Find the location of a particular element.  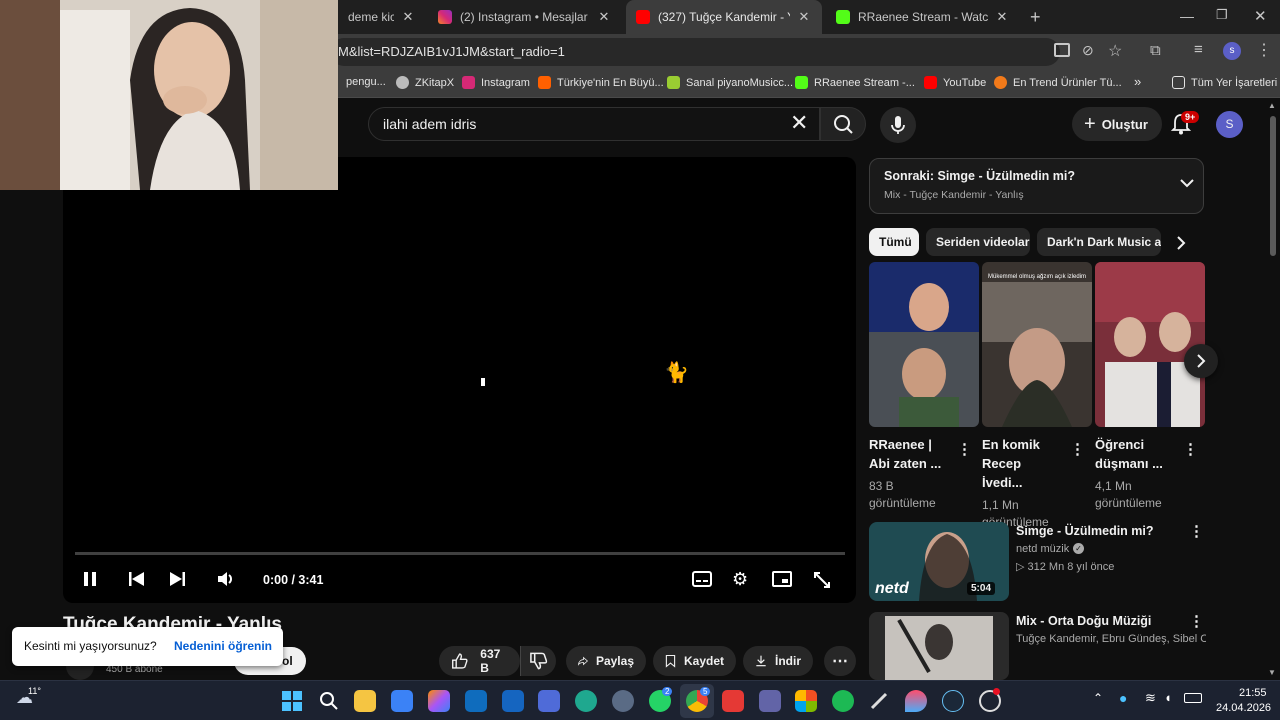

chip-all: Tümü is located at coordinates (894, 242).